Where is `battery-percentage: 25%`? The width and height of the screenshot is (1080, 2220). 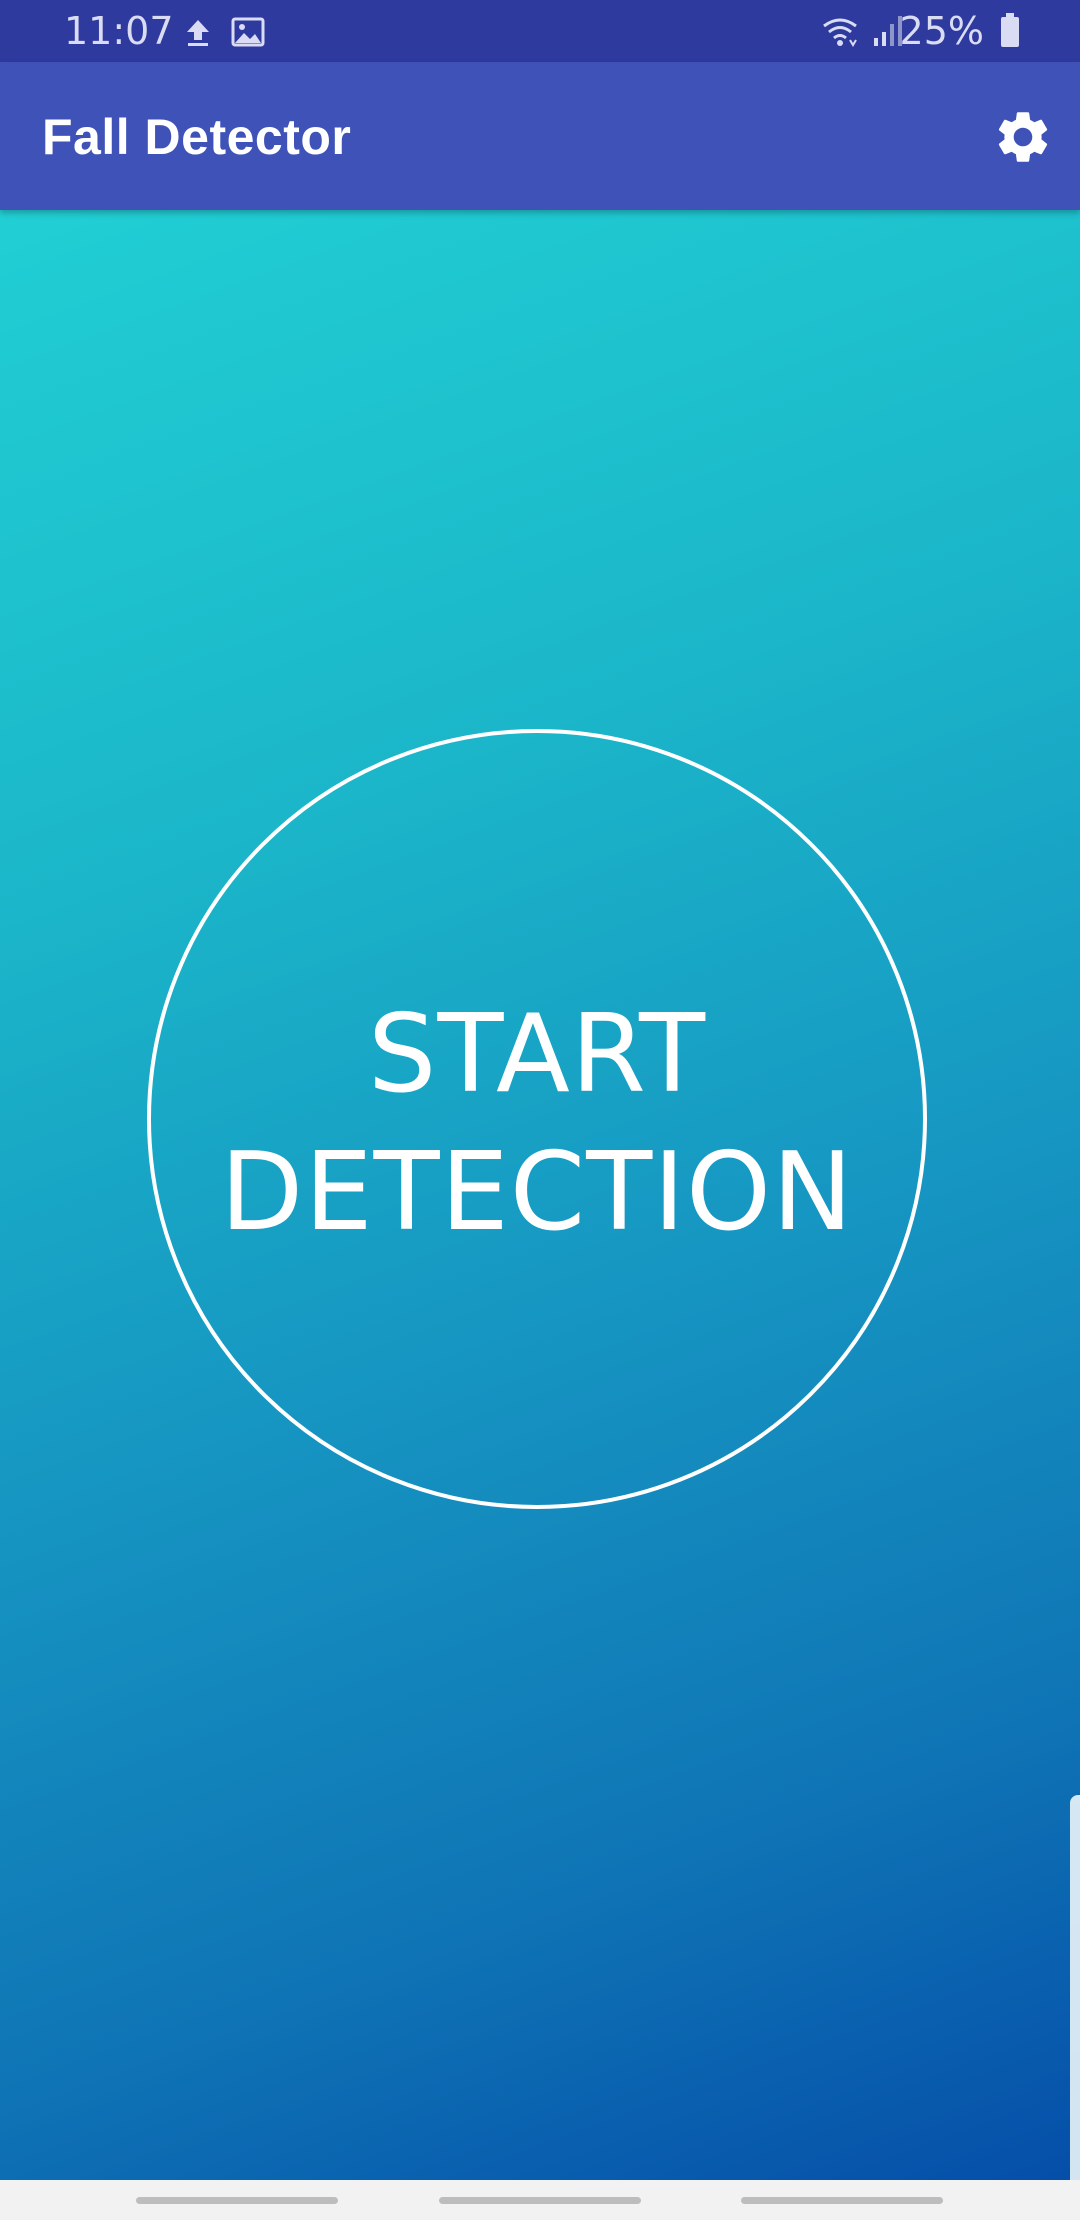 battery-percentage: 25% is located at coordinates (941, 31).